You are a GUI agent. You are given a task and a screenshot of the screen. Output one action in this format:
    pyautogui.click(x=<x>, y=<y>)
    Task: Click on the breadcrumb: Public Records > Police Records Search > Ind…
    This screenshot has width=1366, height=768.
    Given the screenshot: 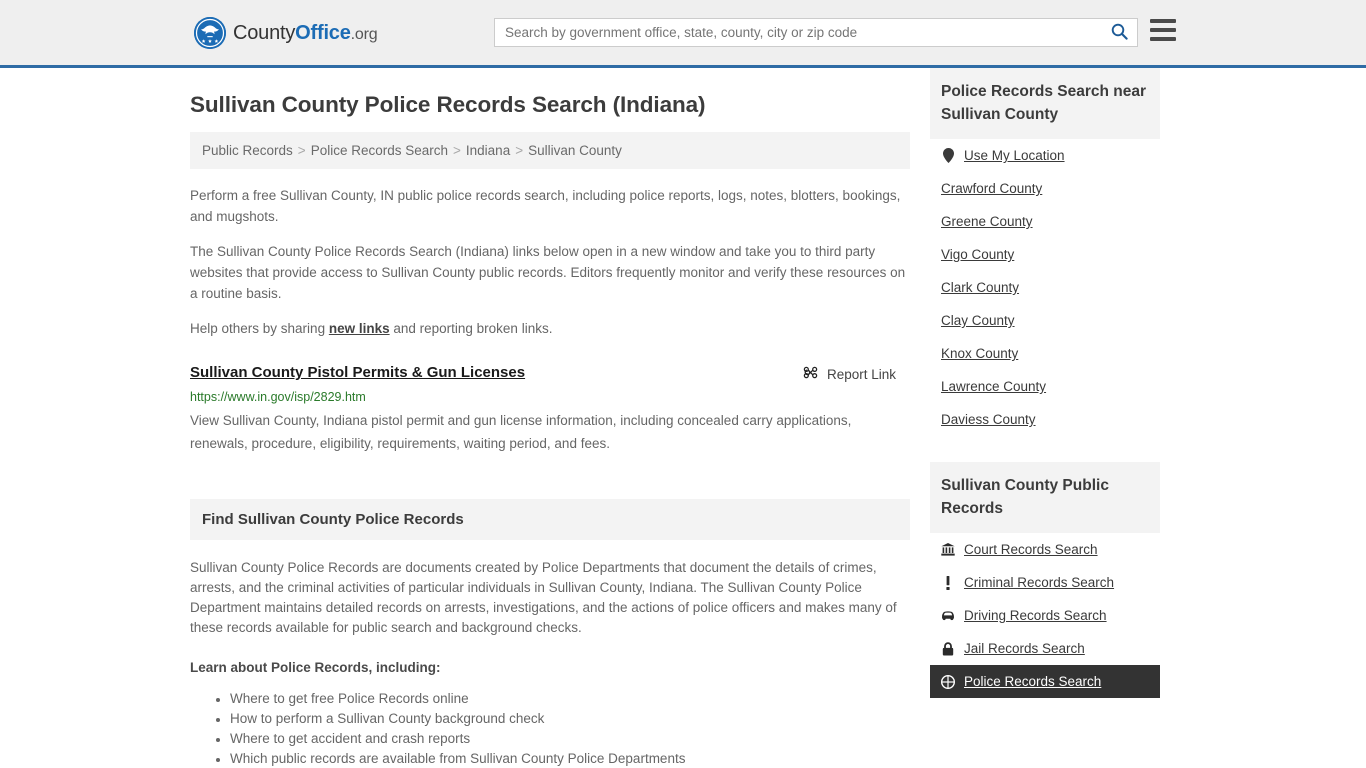 What is the action you would take?
    pyautogui.click(x=550, y=150)
    